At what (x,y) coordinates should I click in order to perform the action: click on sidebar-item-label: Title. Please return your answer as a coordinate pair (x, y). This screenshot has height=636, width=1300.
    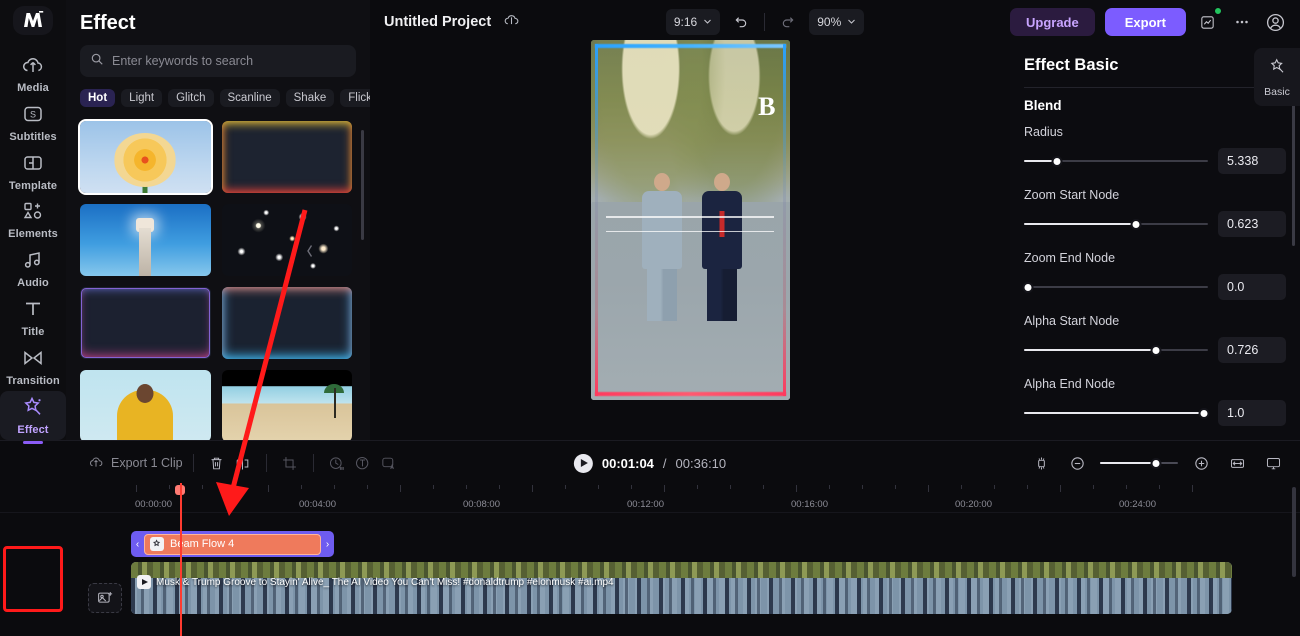
    Looking at the image, I should click on (33, 332).